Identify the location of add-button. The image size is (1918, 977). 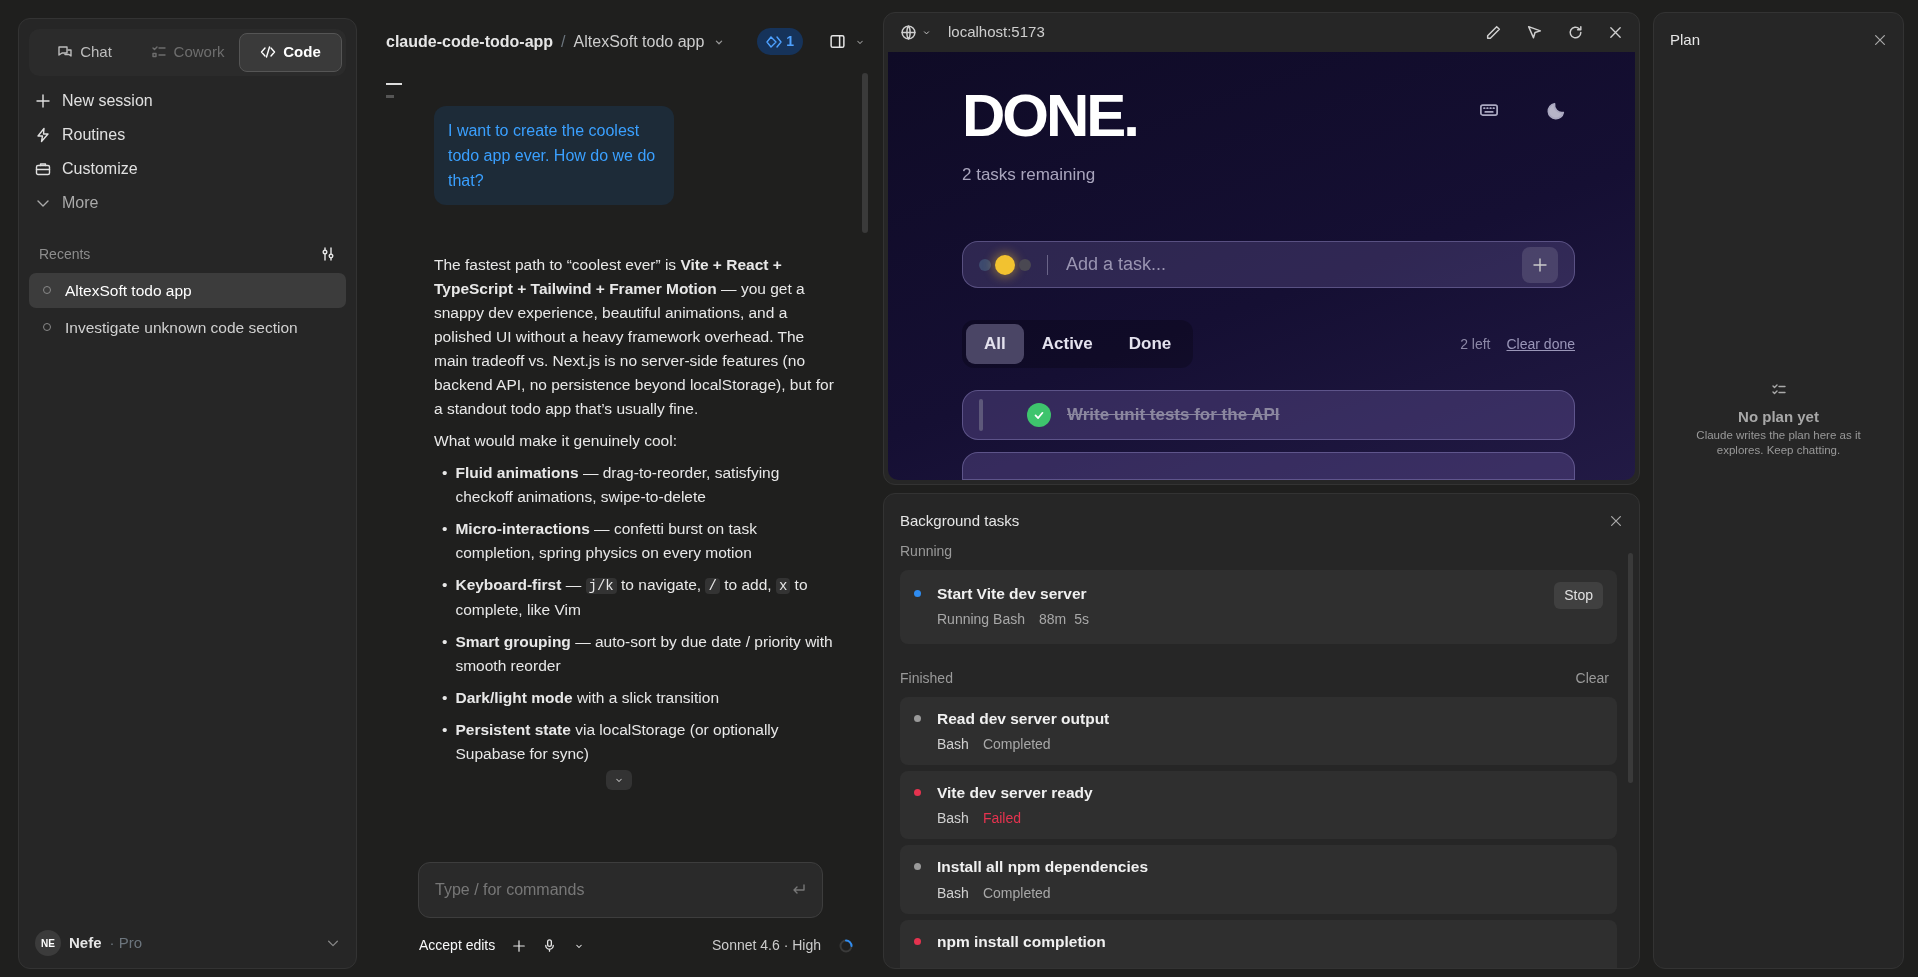
(1540, 264).